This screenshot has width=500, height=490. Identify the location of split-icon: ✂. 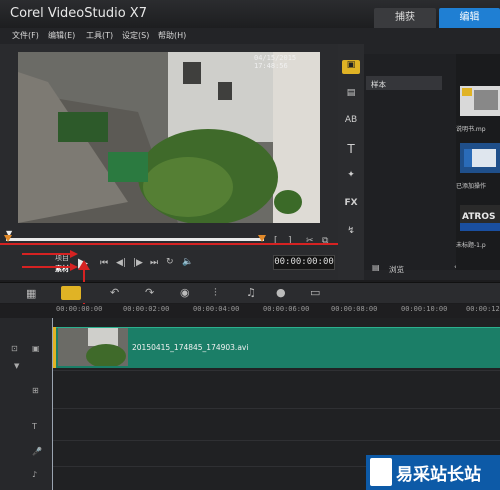
(310, 241).